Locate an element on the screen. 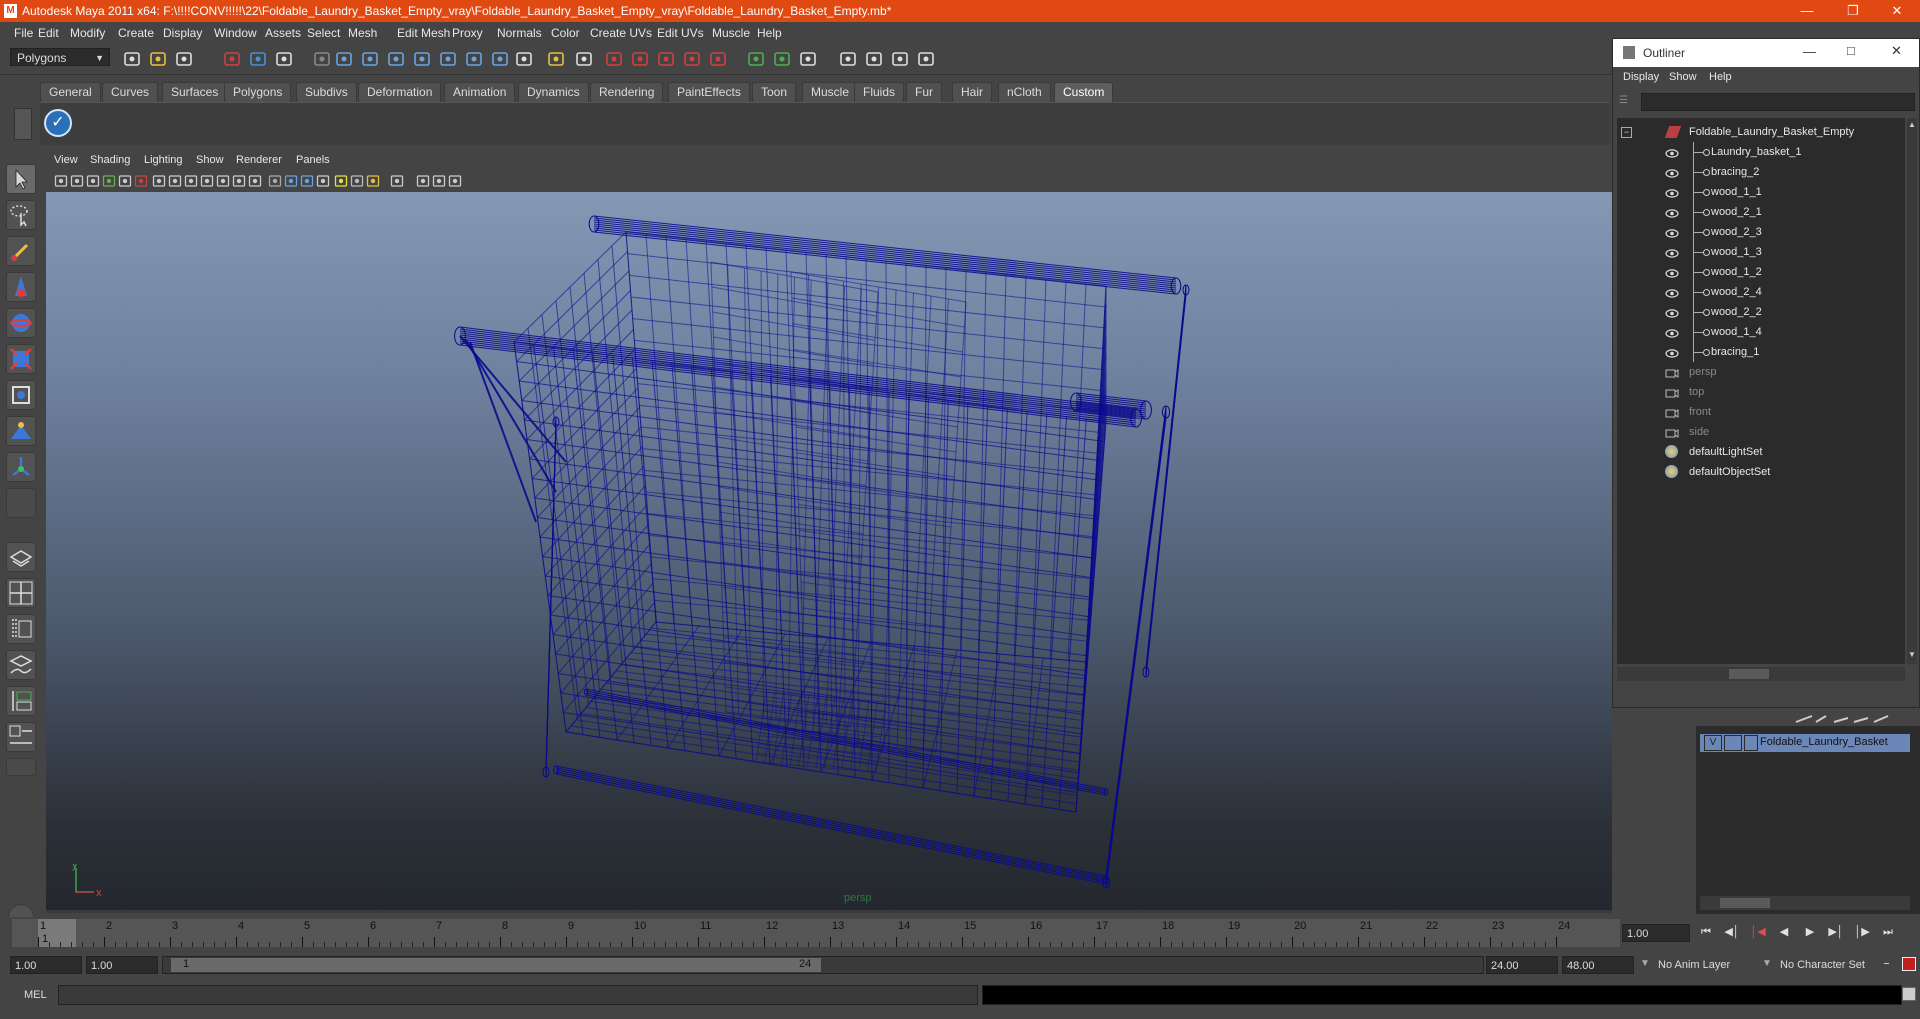  outliner-minimize-icon: — is located at coordinates (1809, 51).